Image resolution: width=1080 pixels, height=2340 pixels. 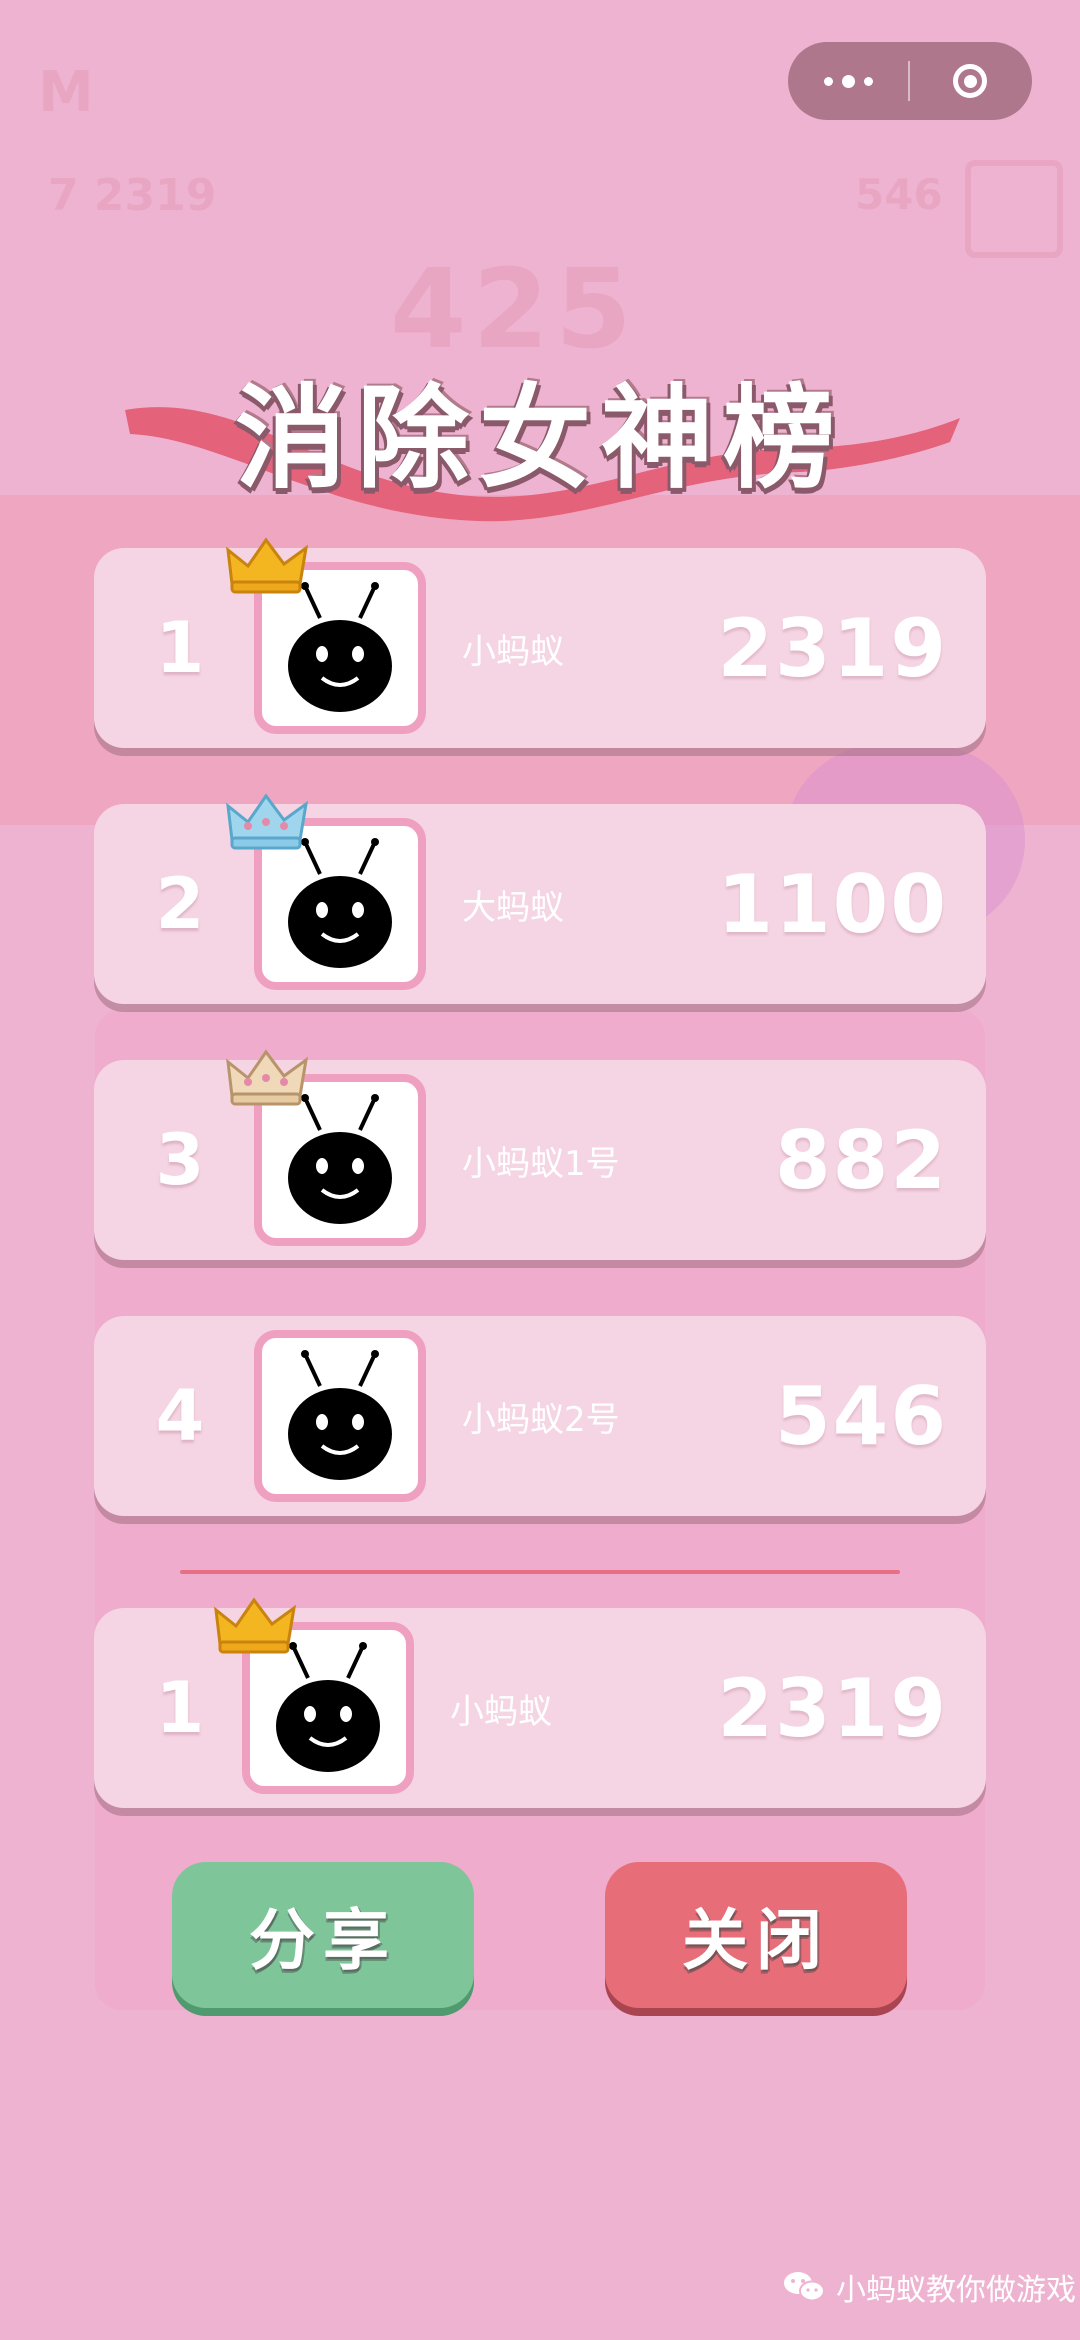 I want to click on watermark-text: 小蚂蚁教你做游戏, so click(x=956, y=2290).